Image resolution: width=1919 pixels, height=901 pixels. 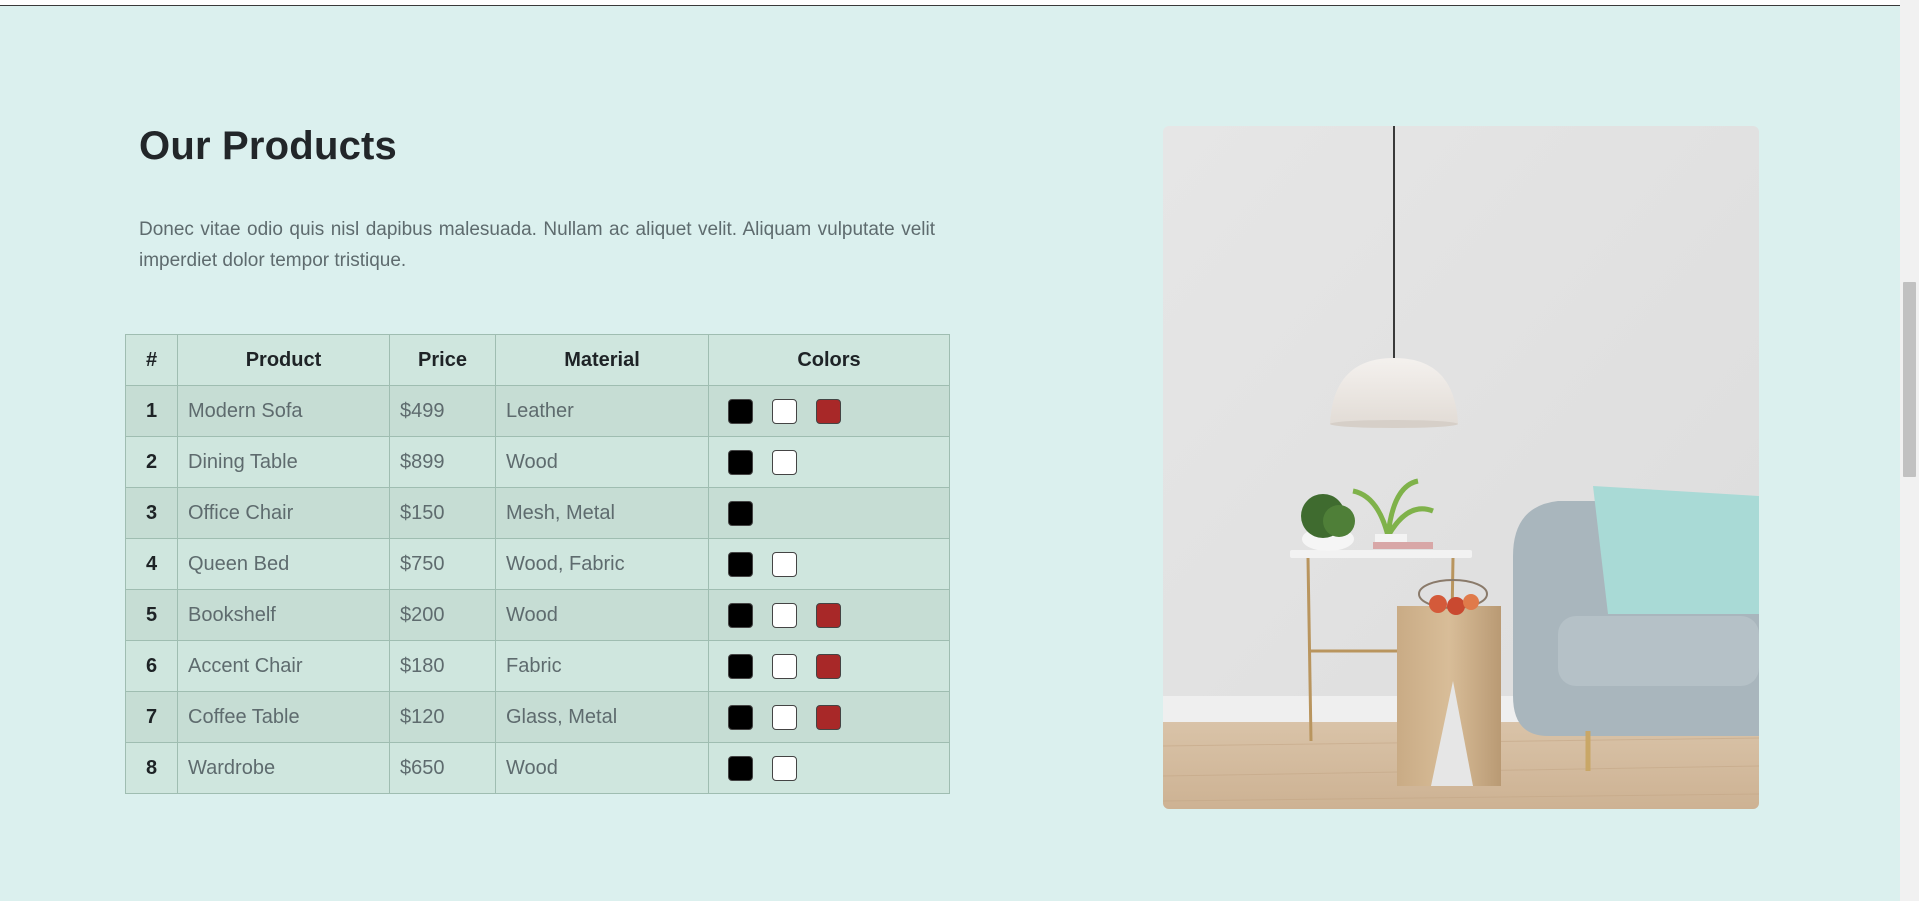 What do you see at coordinates (283, 513) in the screenshot?
I see `cell-product: Office Chair` at bounding box center [283, 513].